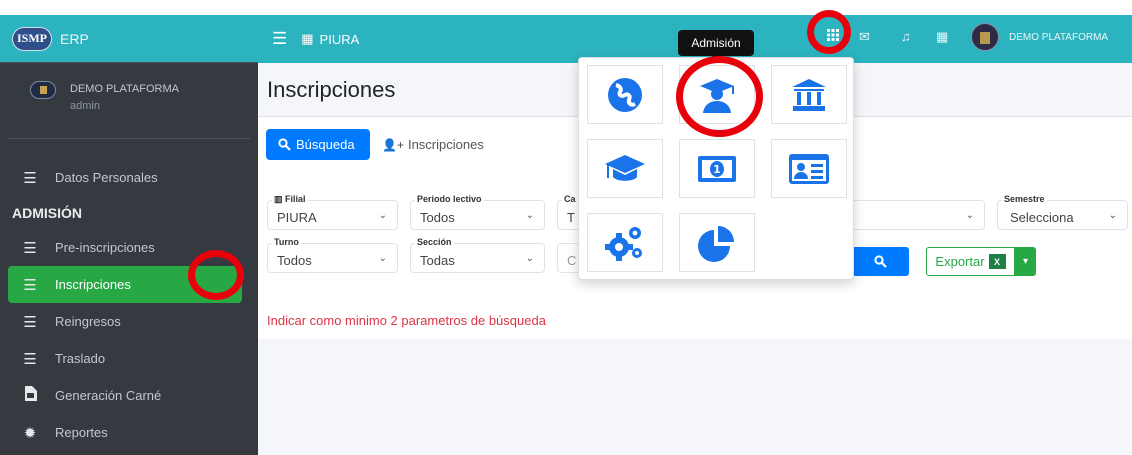  I want to click on semestre-select: Semestre Selecciona ⌄, so click(1062, 212).